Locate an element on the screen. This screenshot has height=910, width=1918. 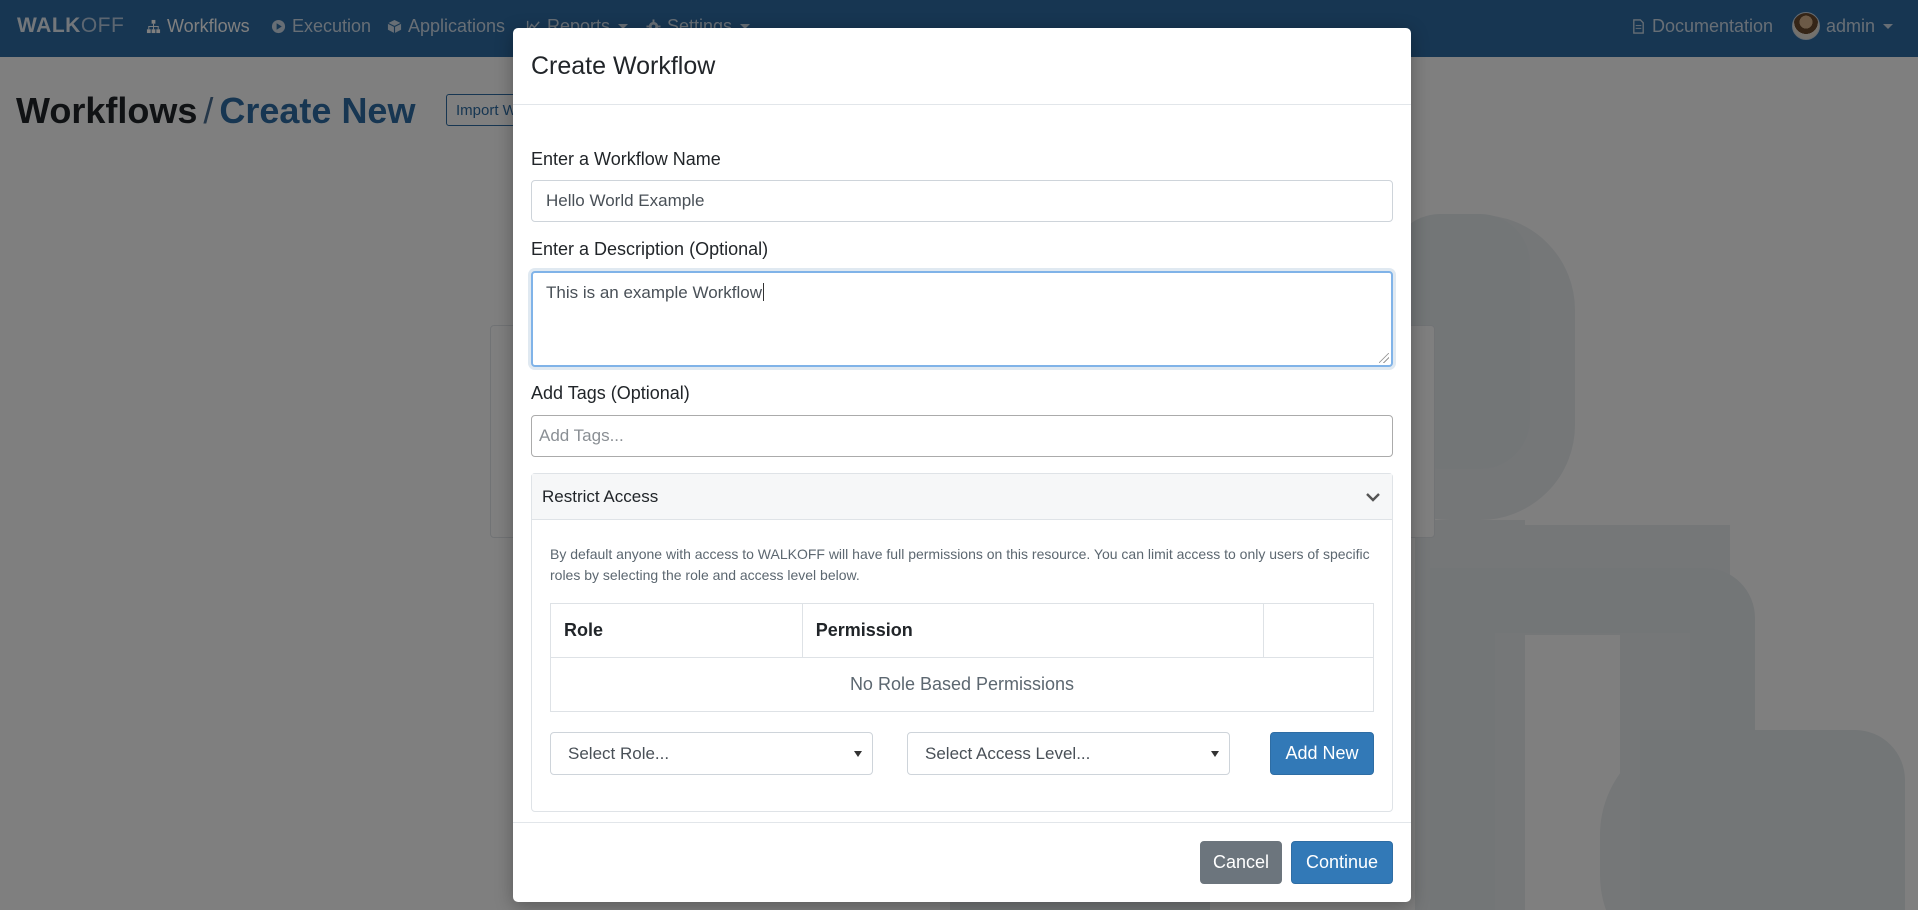
description-label: Enter a Description (Optional) is located at coordinates (650, 249).